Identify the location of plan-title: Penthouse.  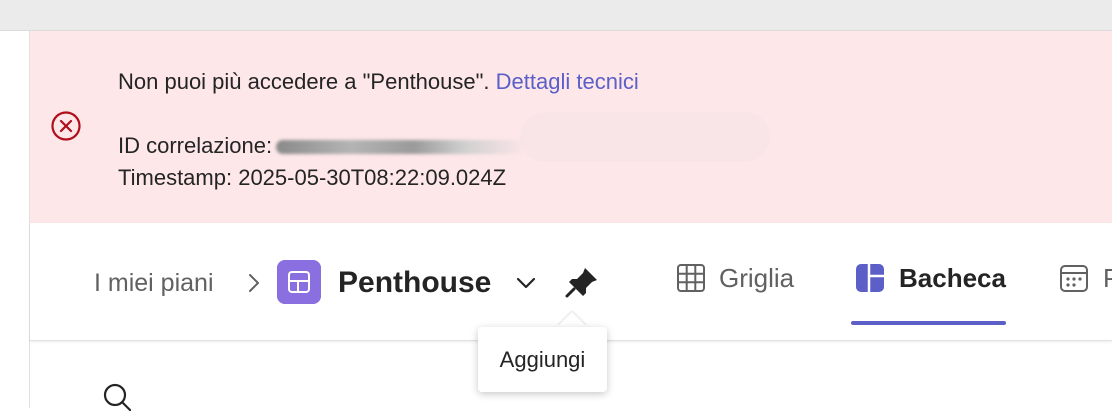
(414, 283).